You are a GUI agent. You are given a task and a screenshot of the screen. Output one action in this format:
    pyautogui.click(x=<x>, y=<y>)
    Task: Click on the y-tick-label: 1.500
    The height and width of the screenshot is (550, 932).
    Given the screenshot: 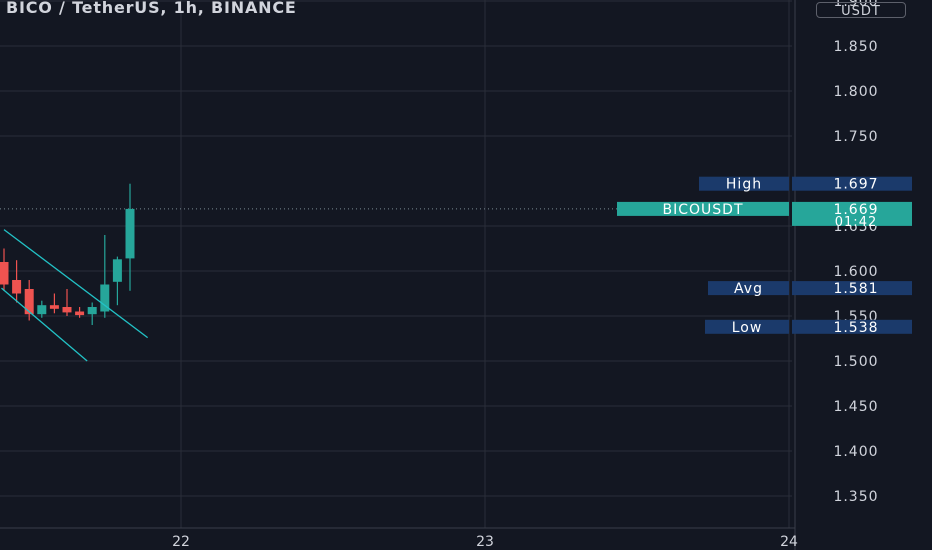 What is the action you would take?
    pyautogui.click(x=855, y=362)
    